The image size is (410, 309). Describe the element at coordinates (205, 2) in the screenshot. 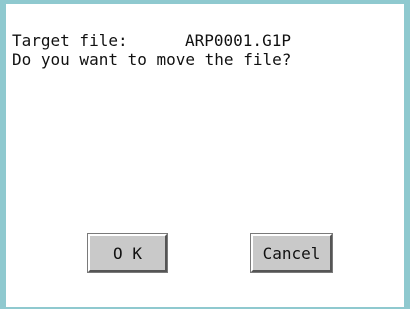

I see `dialog-frame-top` at that location.